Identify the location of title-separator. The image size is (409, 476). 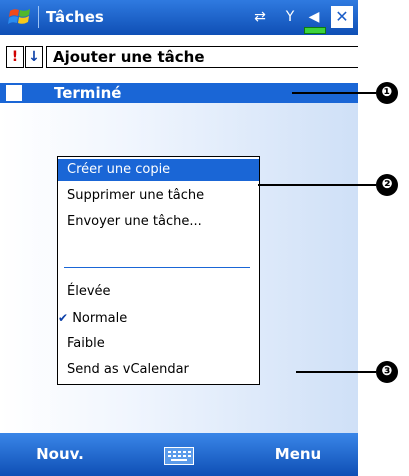
(38, 17).